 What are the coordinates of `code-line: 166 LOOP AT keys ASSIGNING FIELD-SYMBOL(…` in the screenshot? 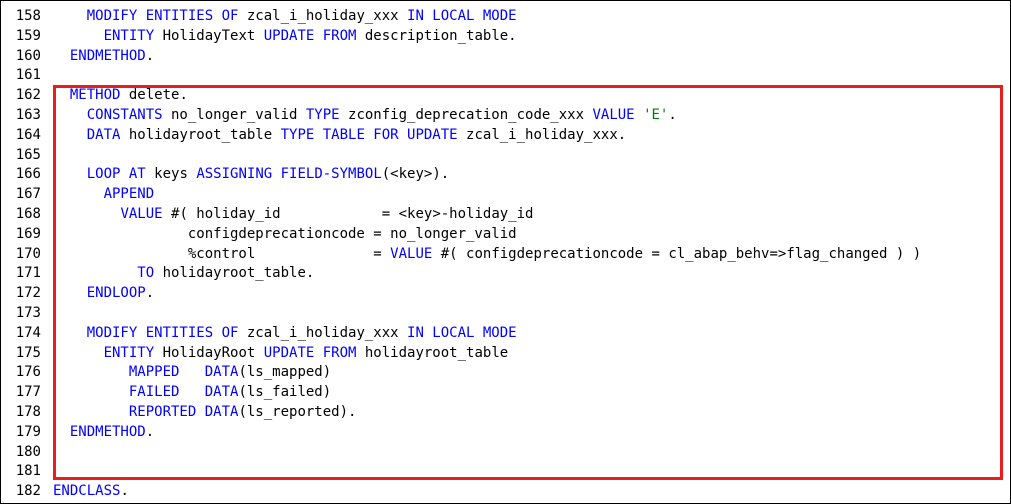 It's located at (505, 175).